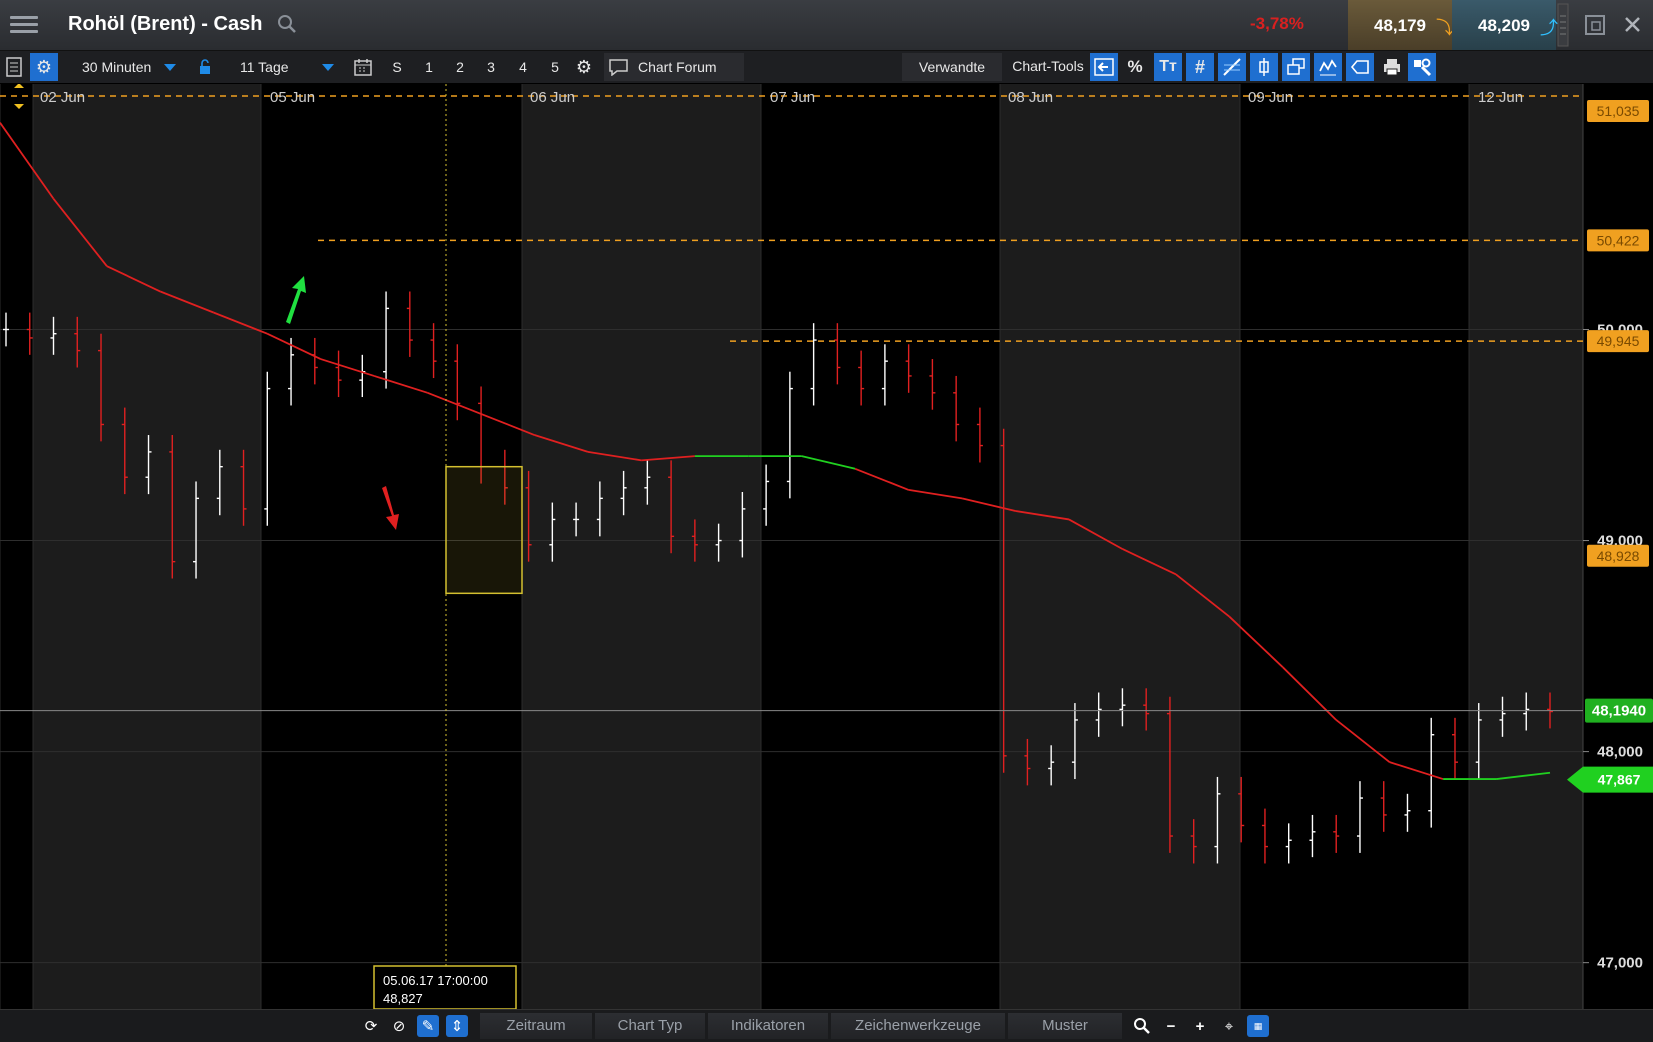  I want to click on ask-price-button: 48,209 ⤴, so click(1504, 25).